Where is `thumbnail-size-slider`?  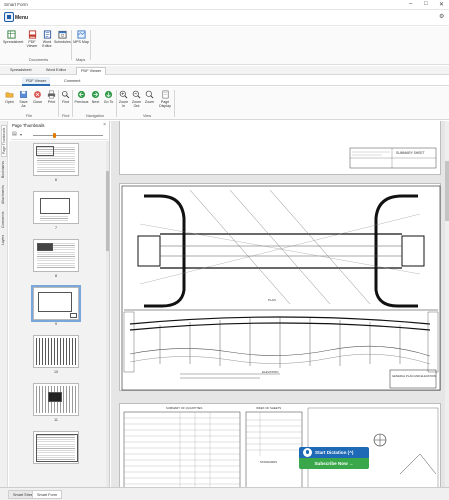 thumbnail-size-slider is located at coordinates (68, 135).